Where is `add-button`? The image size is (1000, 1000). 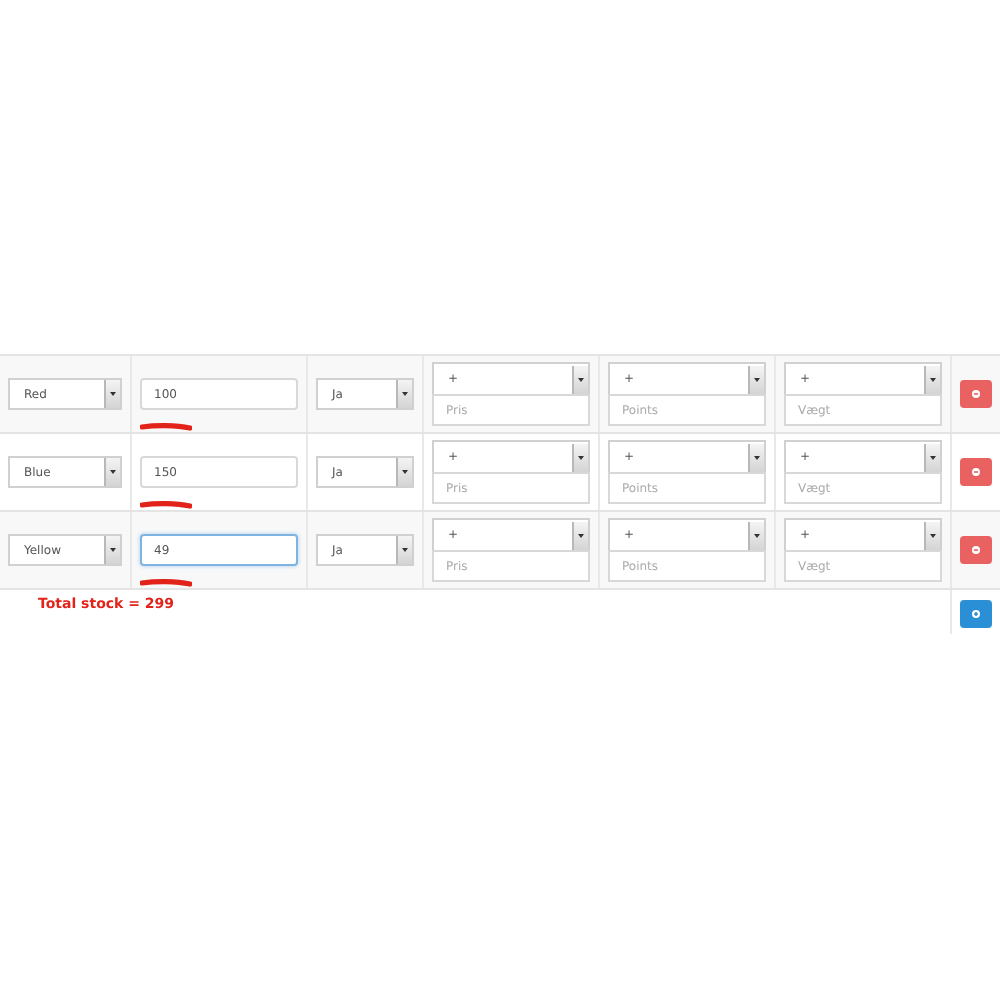 add-button is located at coordinates (976, 614).